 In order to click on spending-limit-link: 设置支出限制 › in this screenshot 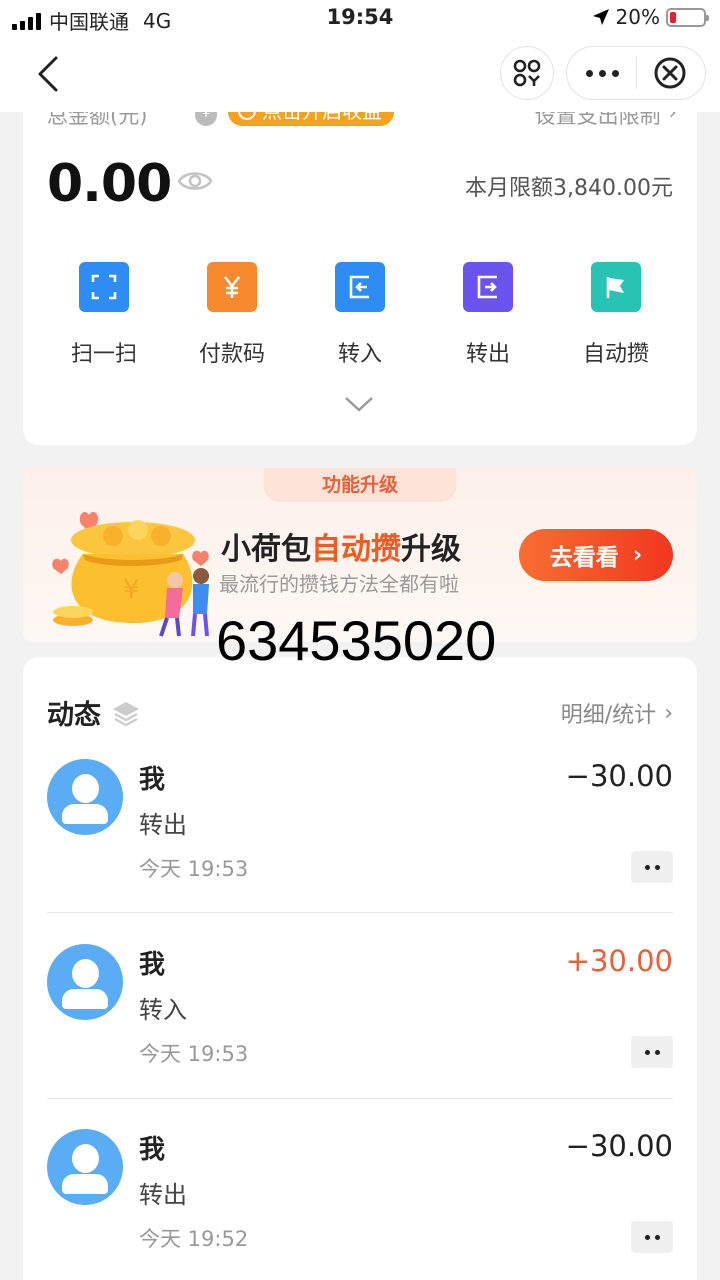, I will do `click(606, 121)`.